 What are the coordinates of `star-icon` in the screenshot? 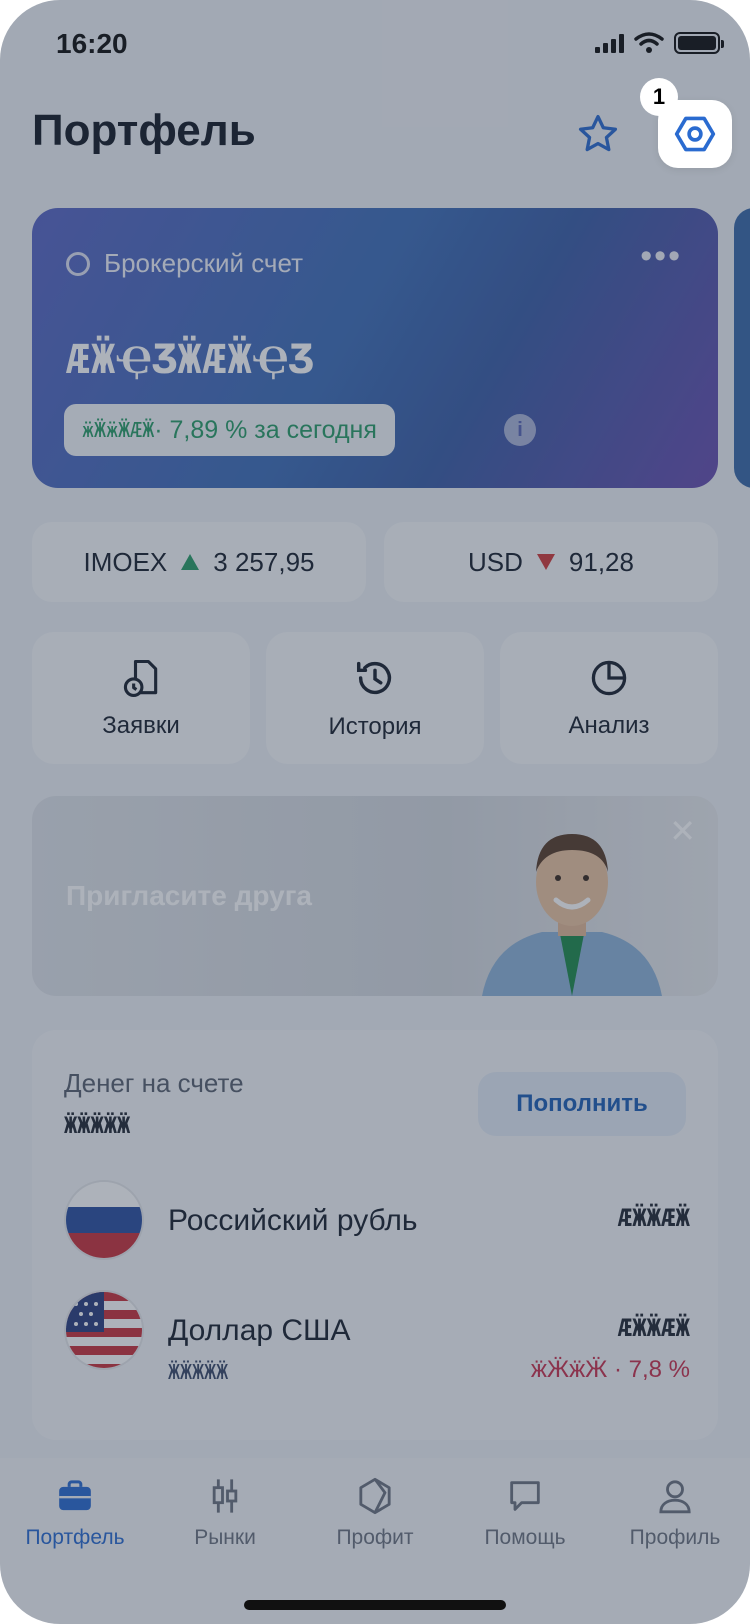 It's located at (598, 133).